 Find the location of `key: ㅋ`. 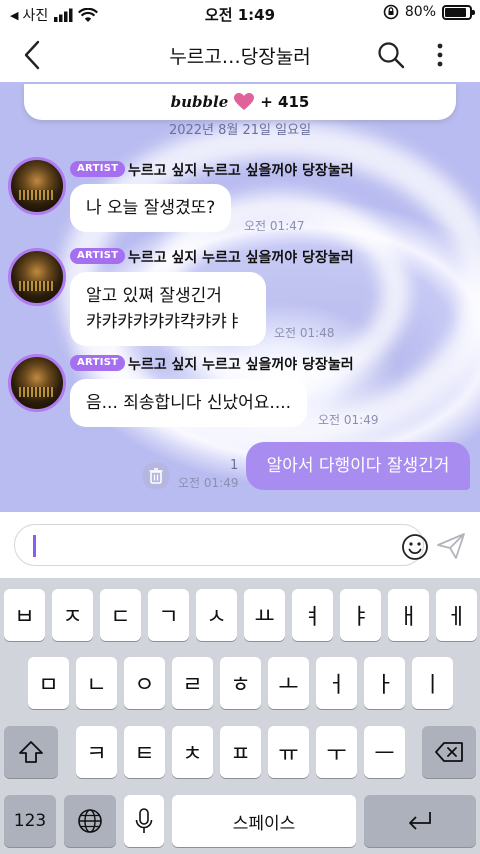

key: ㅋ is located at coordinates (96, 752).